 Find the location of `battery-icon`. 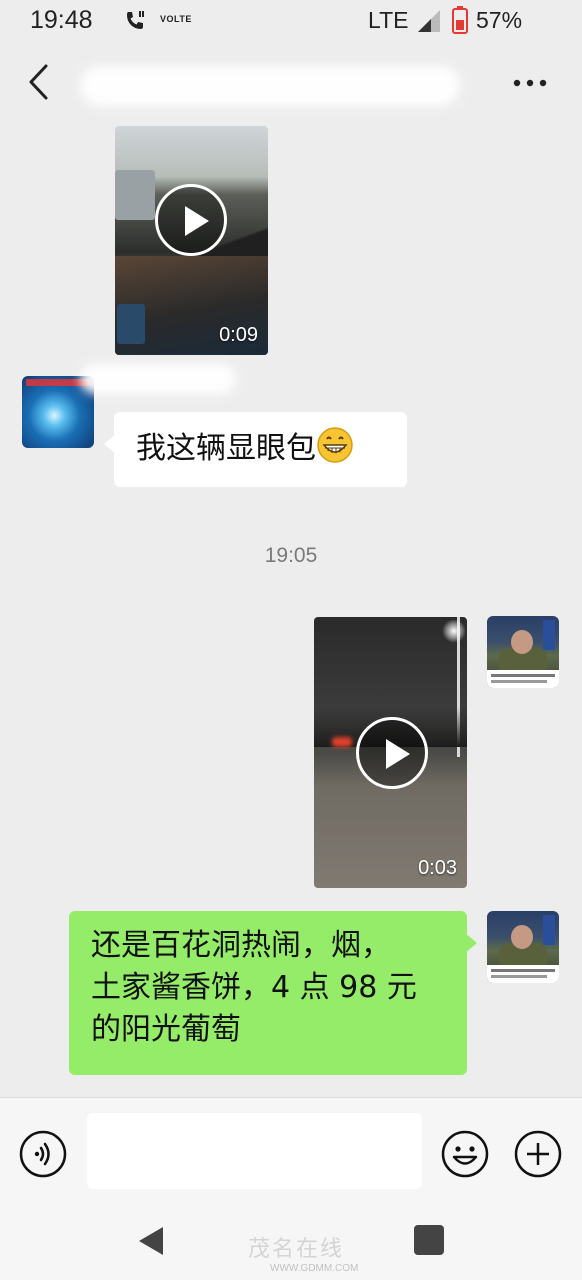

battery-icon is located at coordinates (460, 20).